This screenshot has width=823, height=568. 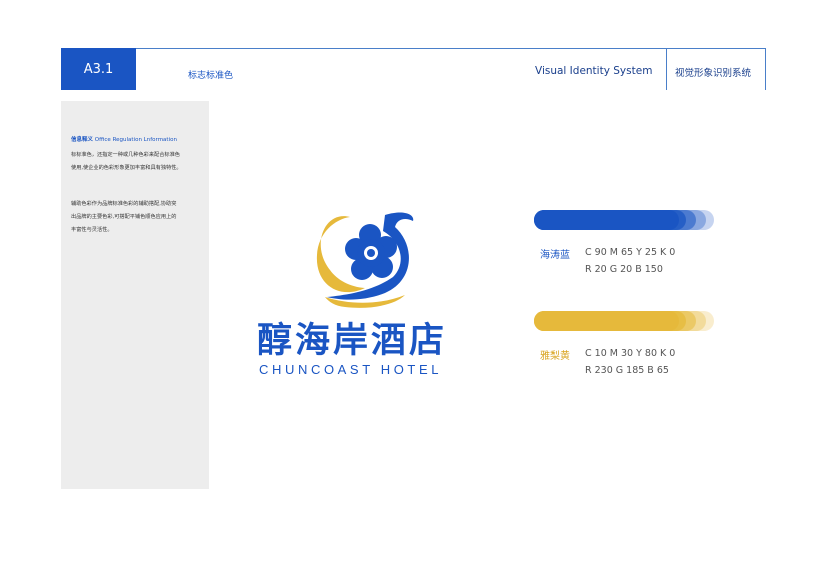 I want to click on sidebar-heading-en: Office Regulation Lnformation, so click(x=135, y=140).